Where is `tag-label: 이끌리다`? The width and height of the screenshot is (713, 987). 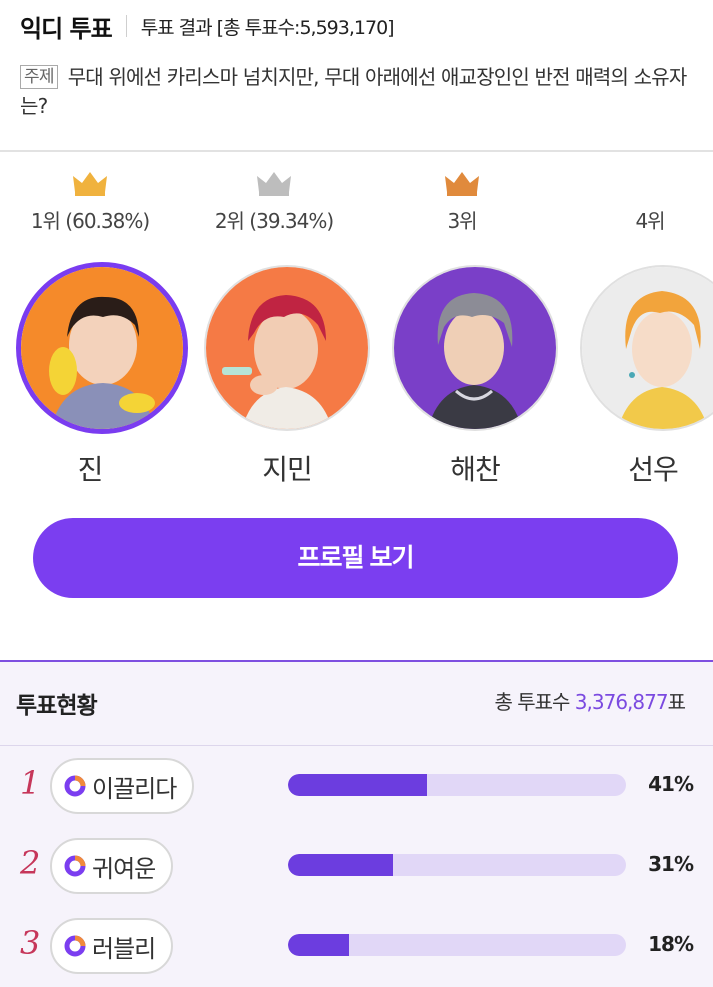
tag-label: 이끌리다 is located at coordinates (134, 788).